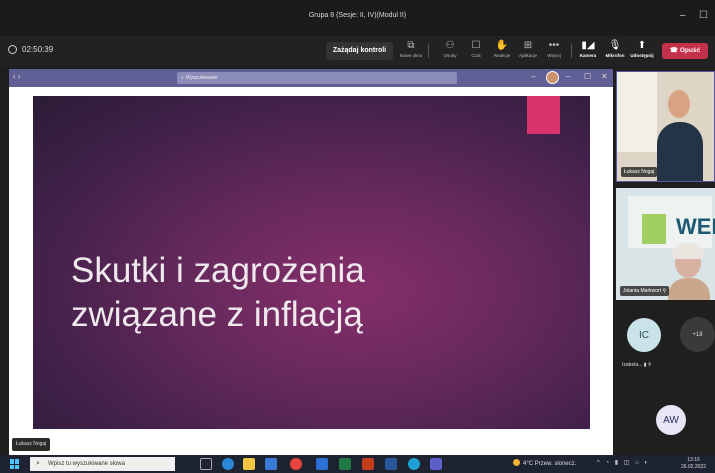  I want to click on edge-icon, so click(228, 464).